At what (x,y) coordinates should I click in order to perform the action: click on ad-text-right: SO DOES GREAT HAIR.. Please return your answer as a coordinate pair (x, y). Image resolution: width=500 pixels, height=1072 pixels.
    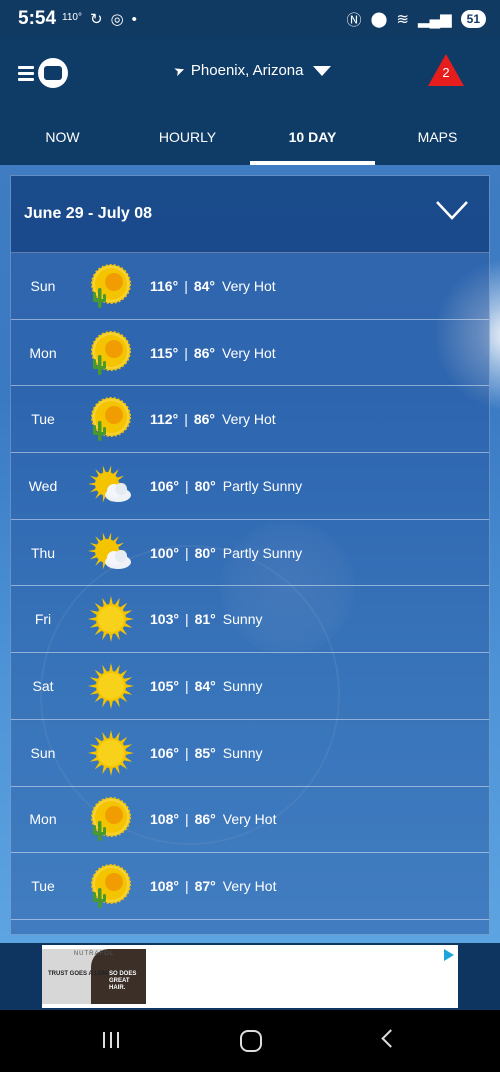
    Looking at the image, I should click on (123, 981).